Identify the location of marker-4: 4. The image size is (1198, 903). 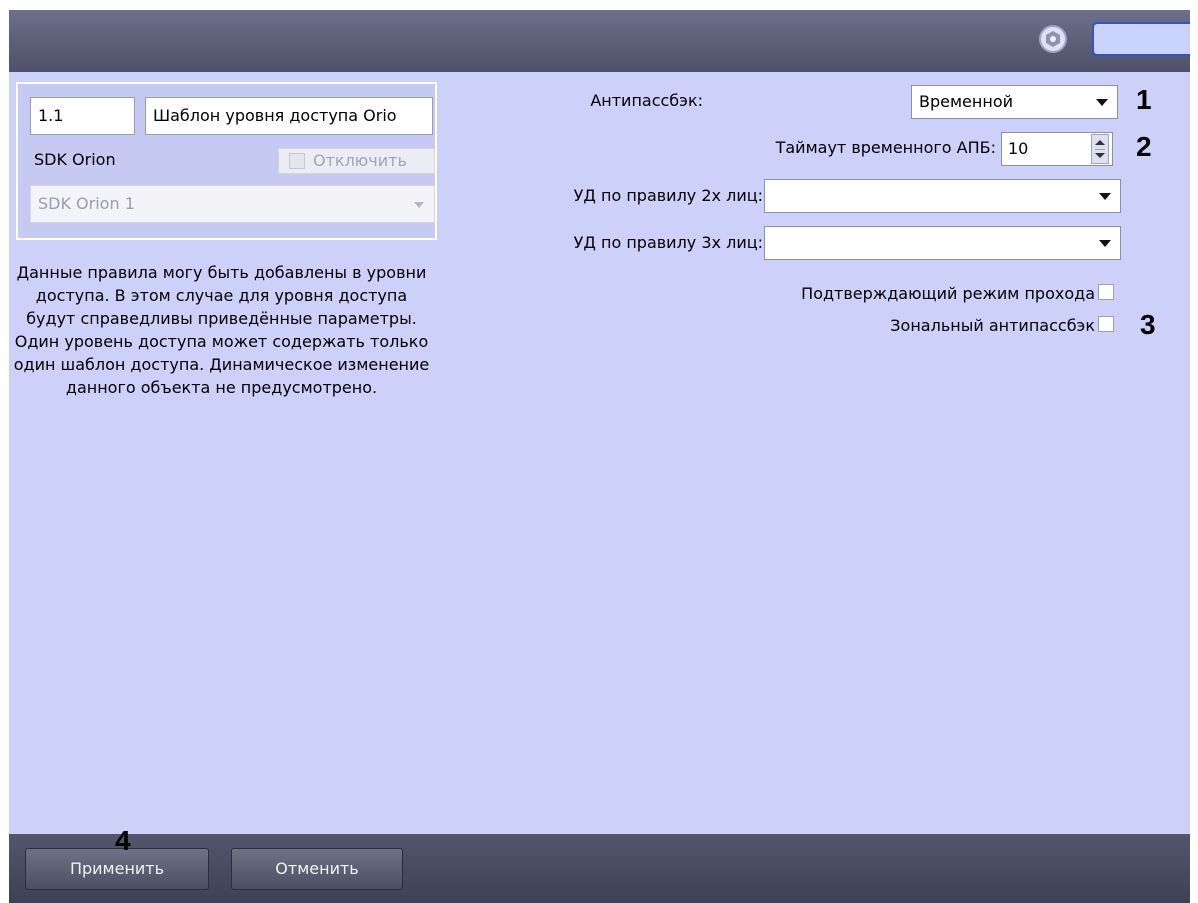
(123, 840).